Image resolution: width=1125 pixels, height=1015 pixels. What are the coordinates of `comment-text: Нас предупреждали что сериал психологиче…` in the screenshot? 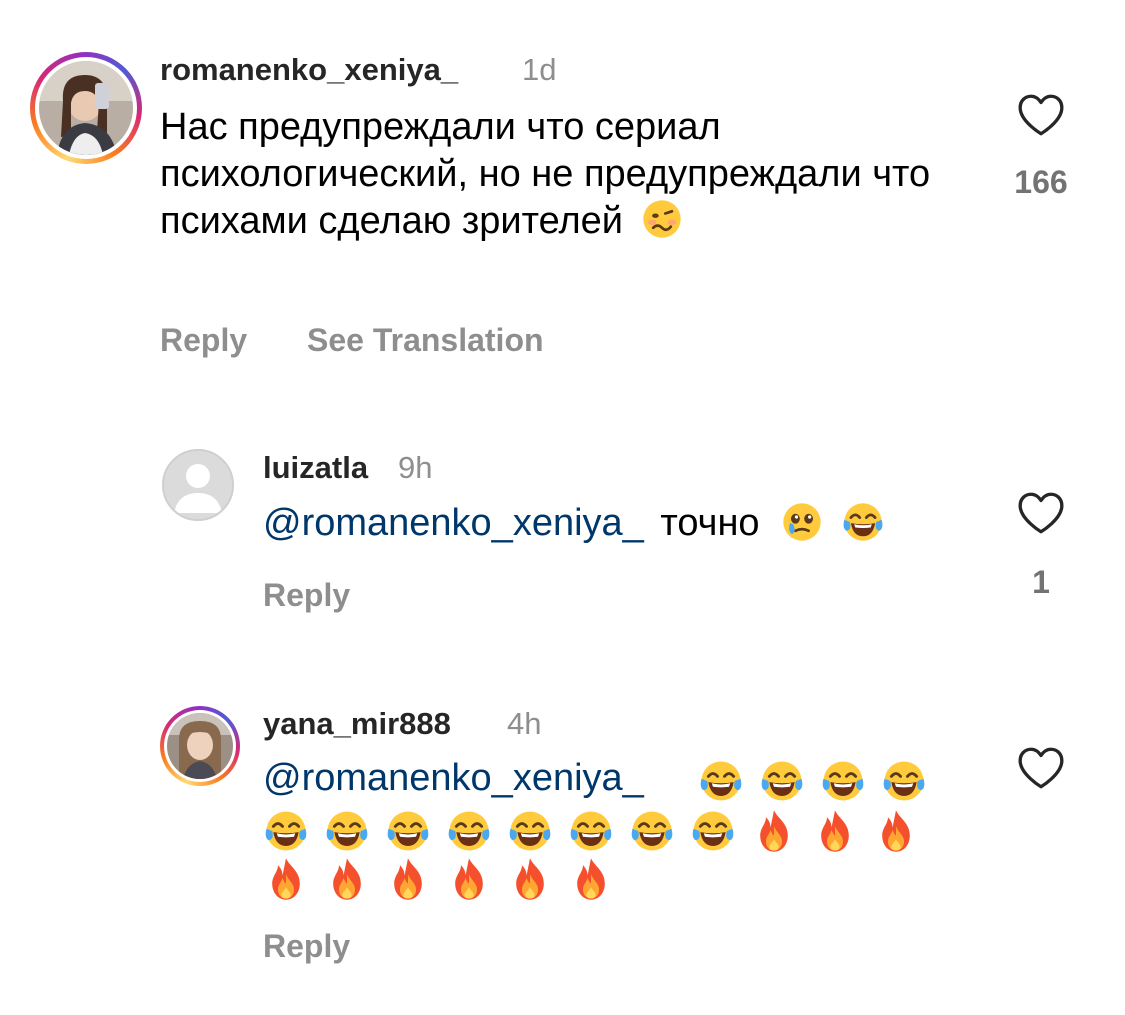 It's located at (560, 174).